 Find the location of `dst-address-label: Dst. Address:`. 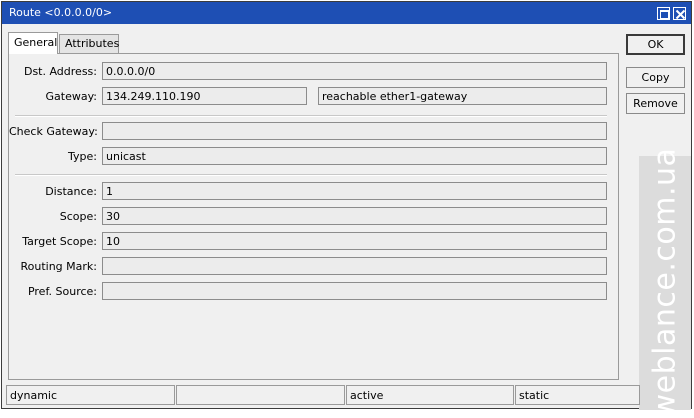

dst-address-label: Dst. Address: is located at coordinates (60, 71).